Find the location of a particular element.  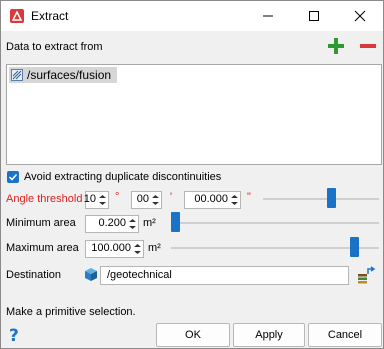

degrees-unit: ° is located at coordinates (117, 197).